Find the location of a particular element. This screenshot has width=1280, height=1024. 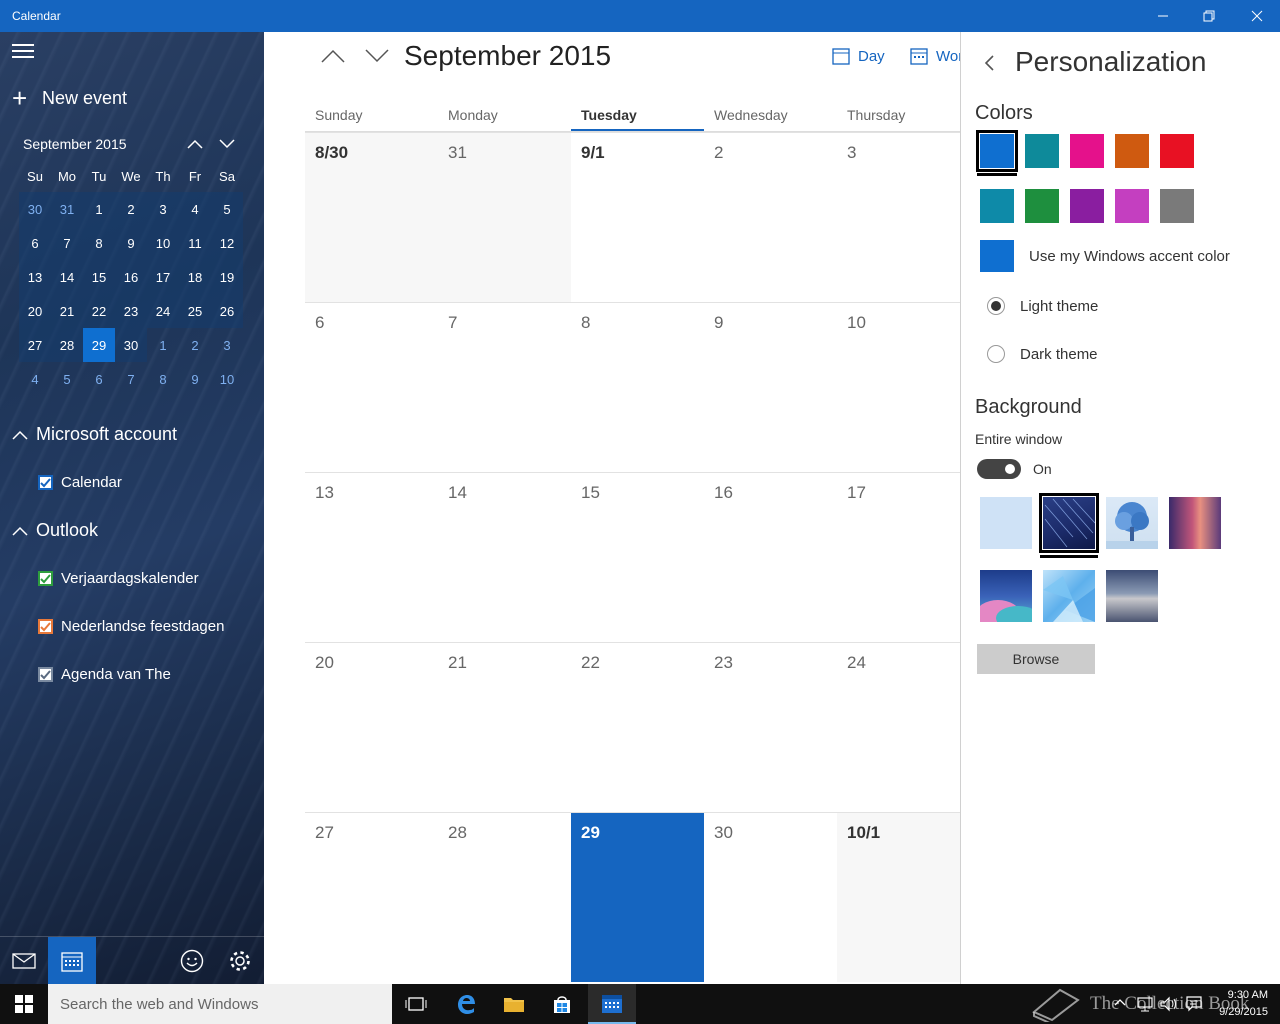

calendar-day-cell: 7 is located at coordinates (504, 387).